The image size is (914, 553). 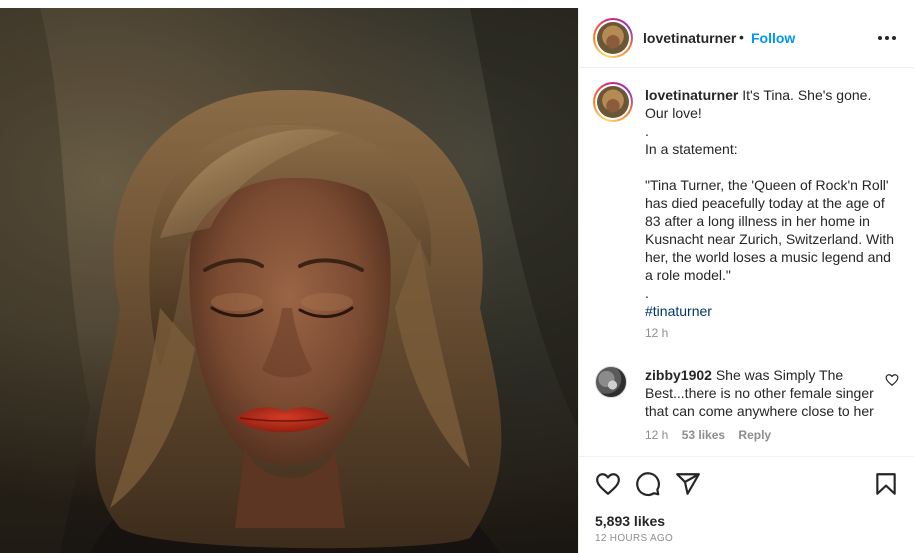 What do you see at coordinates (886, 484) in the screenshot?
I see `bookmark-icon` at bounding box center [886, 484].